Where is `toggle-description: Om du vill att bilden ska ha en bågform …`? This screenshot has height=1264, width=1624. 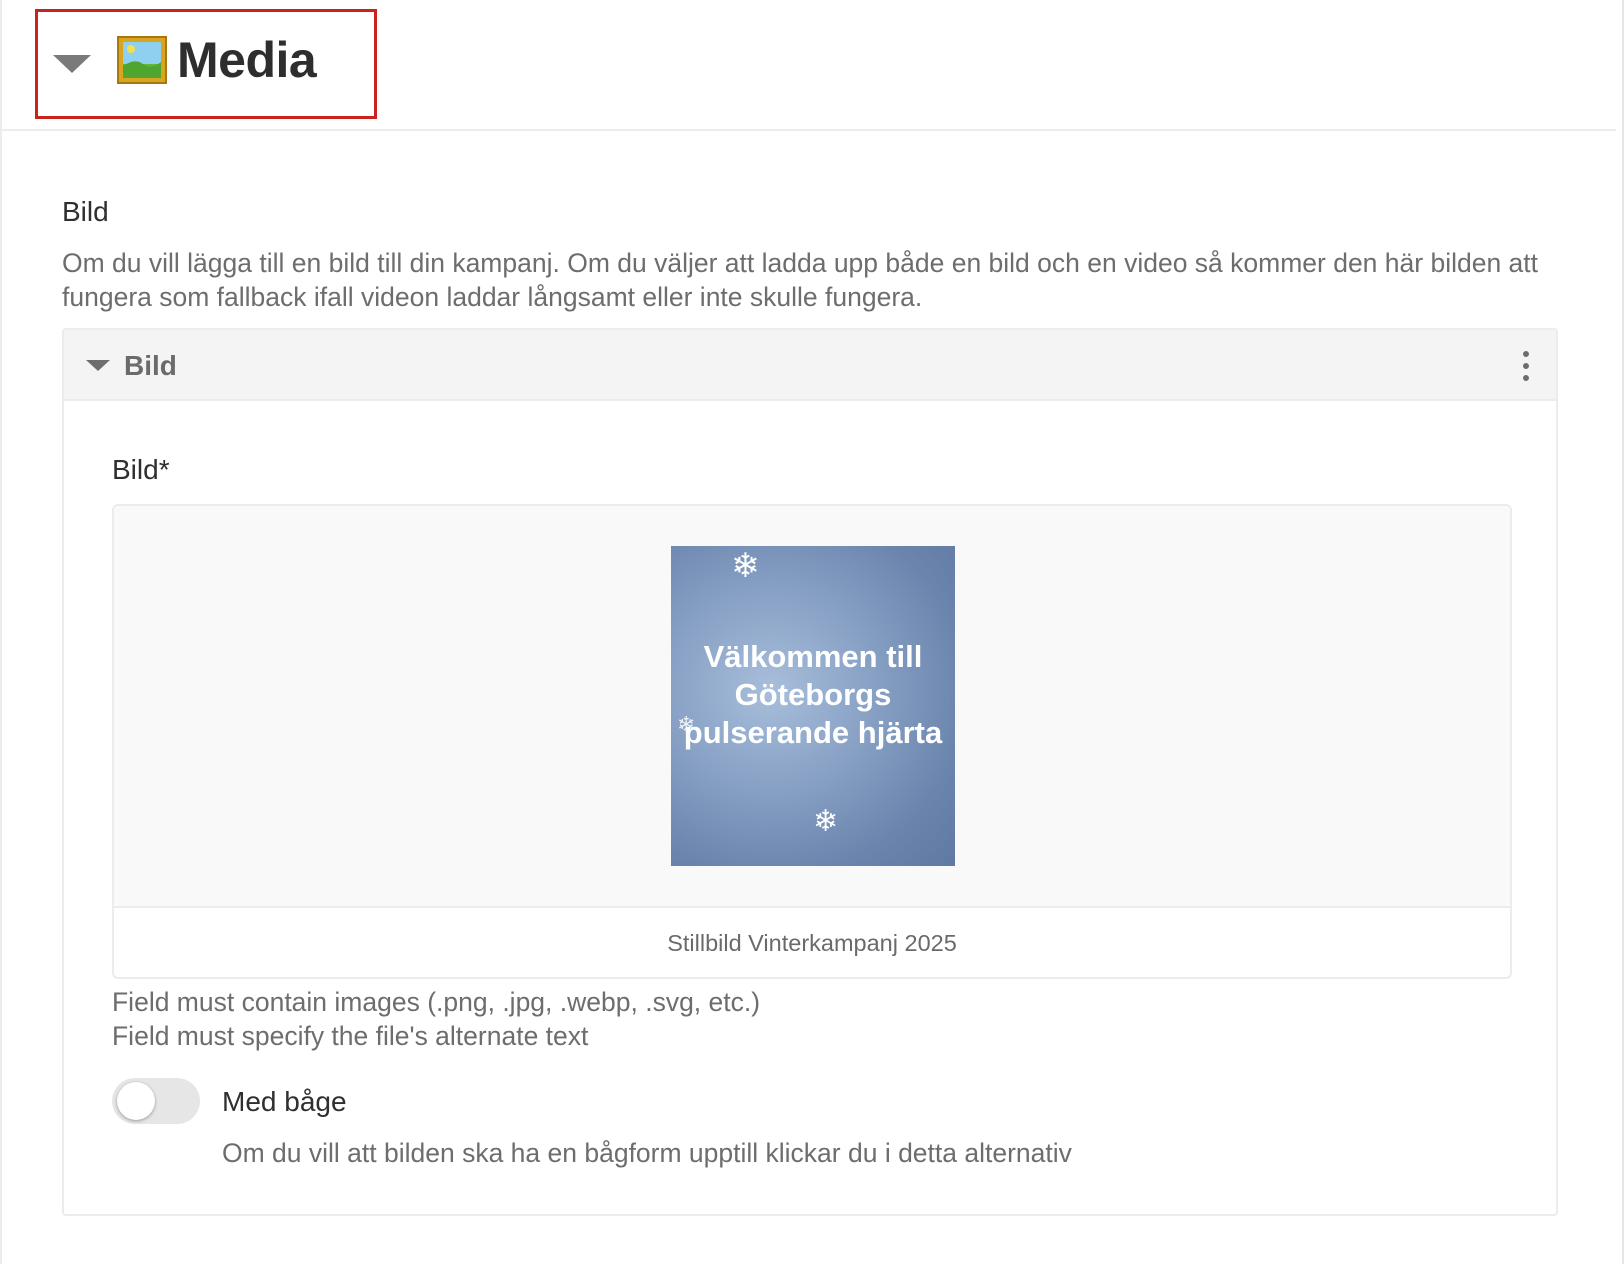 toggle-description: Om du vill att bilden ska ha en bågform … is located at coordinates (647, 1153).